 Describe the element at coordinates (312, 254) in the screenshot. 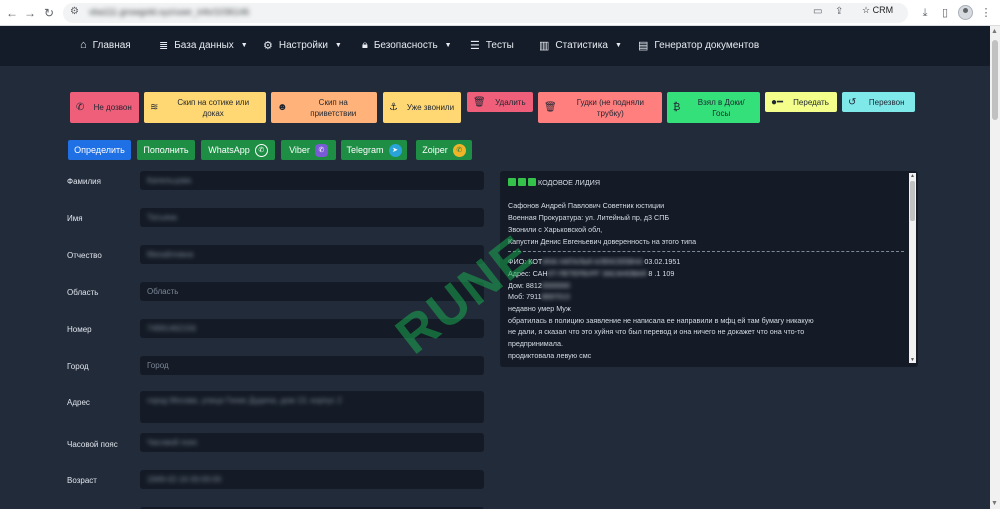

I see `patronymic-field: Михайловна` at that location.